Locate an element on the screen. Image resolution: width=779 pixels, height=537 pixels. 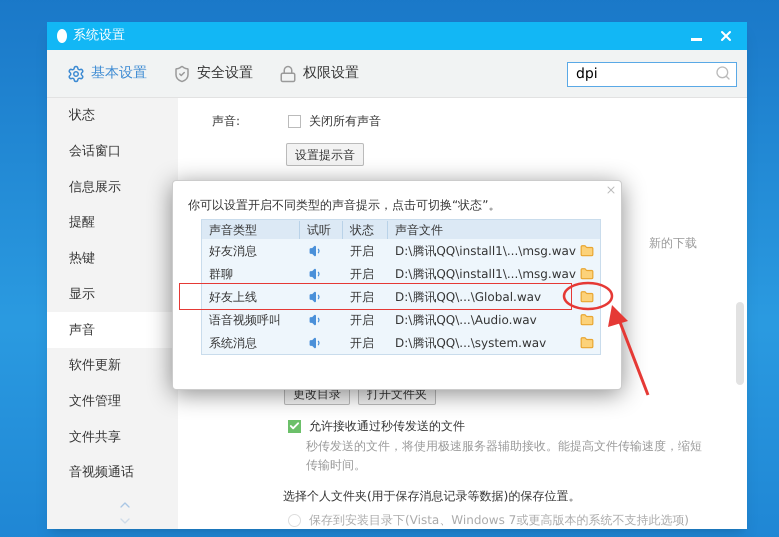
column-header: 试听 is located at coordinates (320, 229).